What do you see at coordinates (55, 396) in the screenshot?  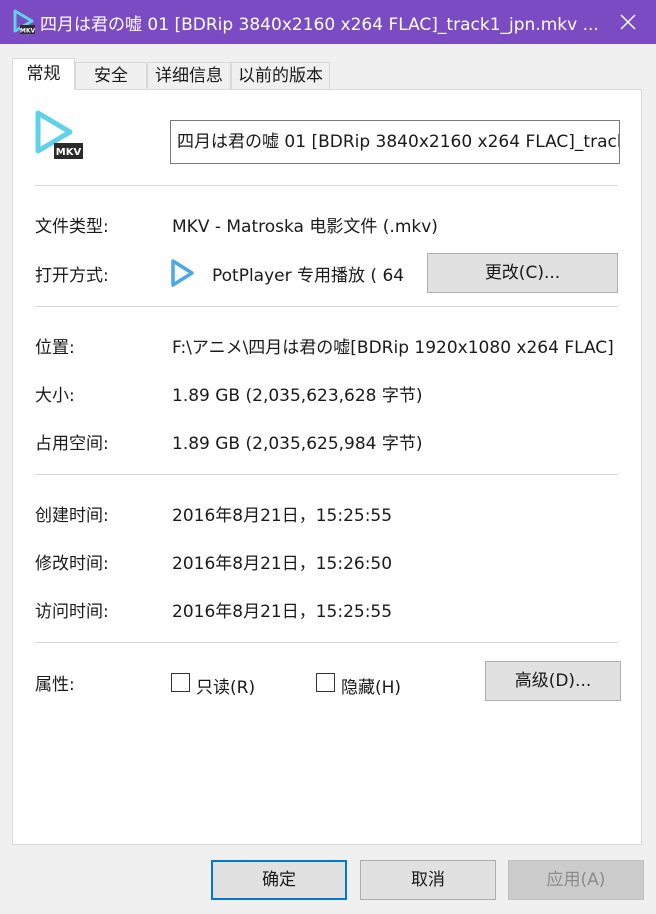 I see `size-label: 大小:` at bounding box center [55, 396].